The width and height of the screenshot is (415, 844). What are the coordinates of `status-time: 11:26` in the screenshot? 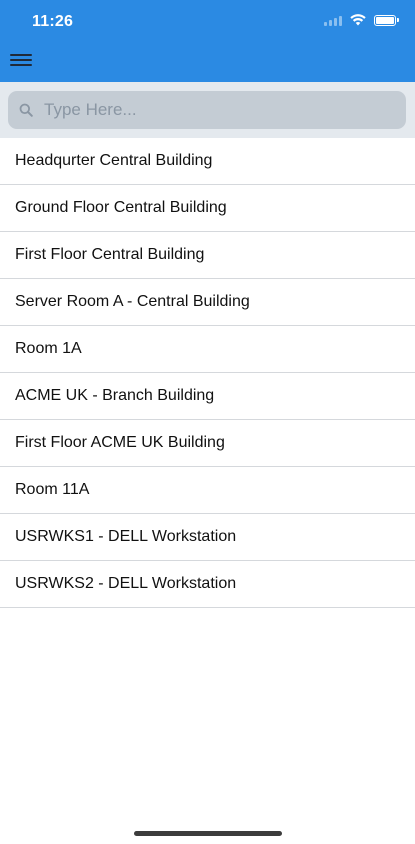 It's located at (53, 21).